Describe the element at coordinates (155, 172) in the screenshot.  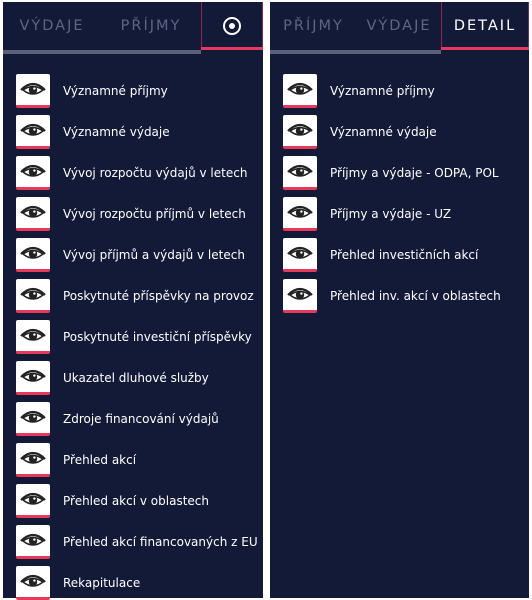
I see `item-label: Vývoj rozpočtu výdajů v letech` at that location.